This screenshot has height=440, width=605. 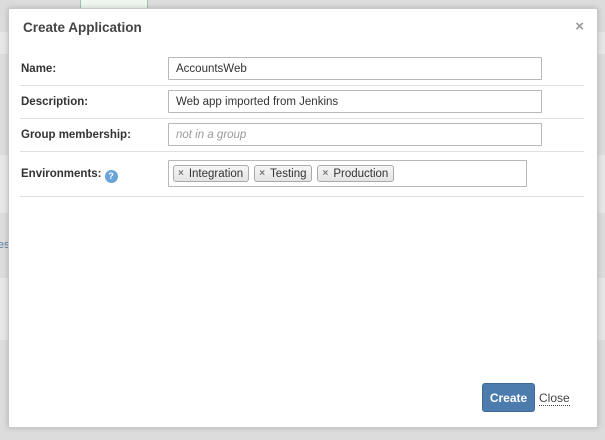 I want to click on description-row: Description:, so click(x=302, y=102).